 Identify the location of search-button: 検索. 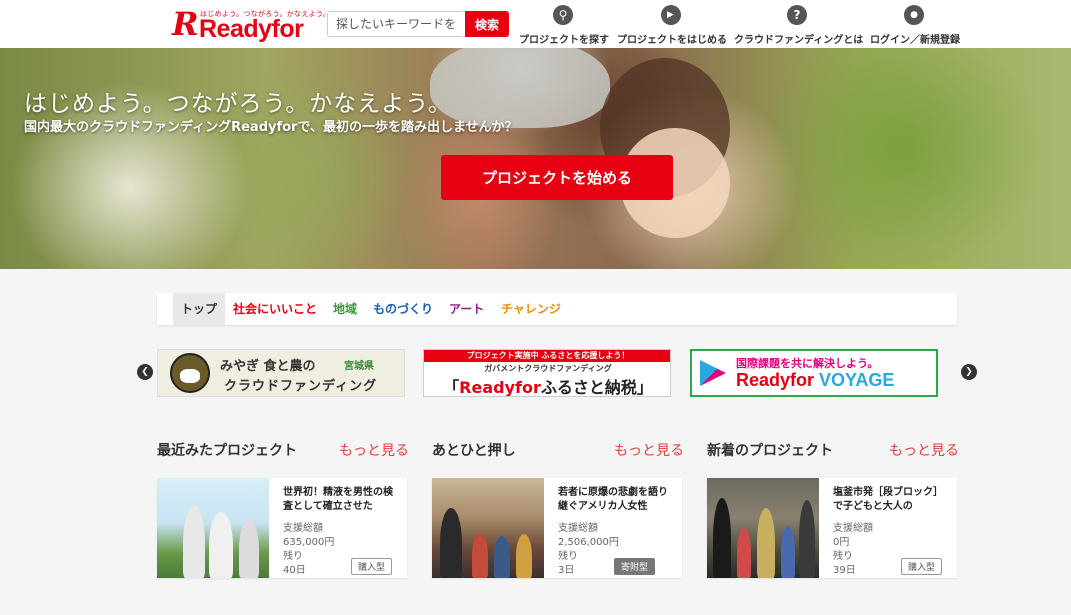
(487, 24).